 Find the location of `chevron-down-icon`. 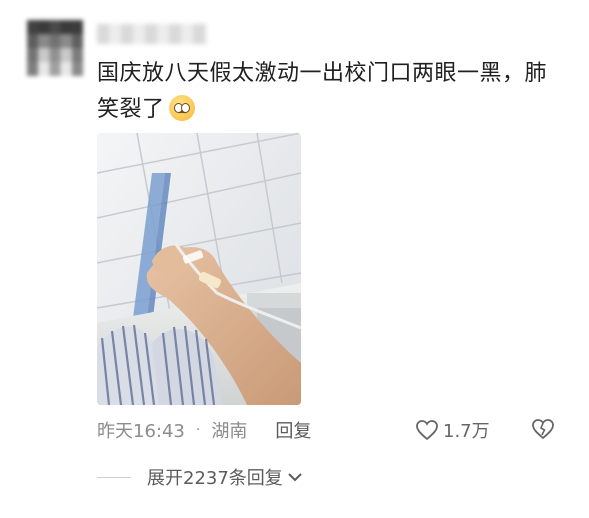

chevron-down-icon is located at coordinates (295, 477).